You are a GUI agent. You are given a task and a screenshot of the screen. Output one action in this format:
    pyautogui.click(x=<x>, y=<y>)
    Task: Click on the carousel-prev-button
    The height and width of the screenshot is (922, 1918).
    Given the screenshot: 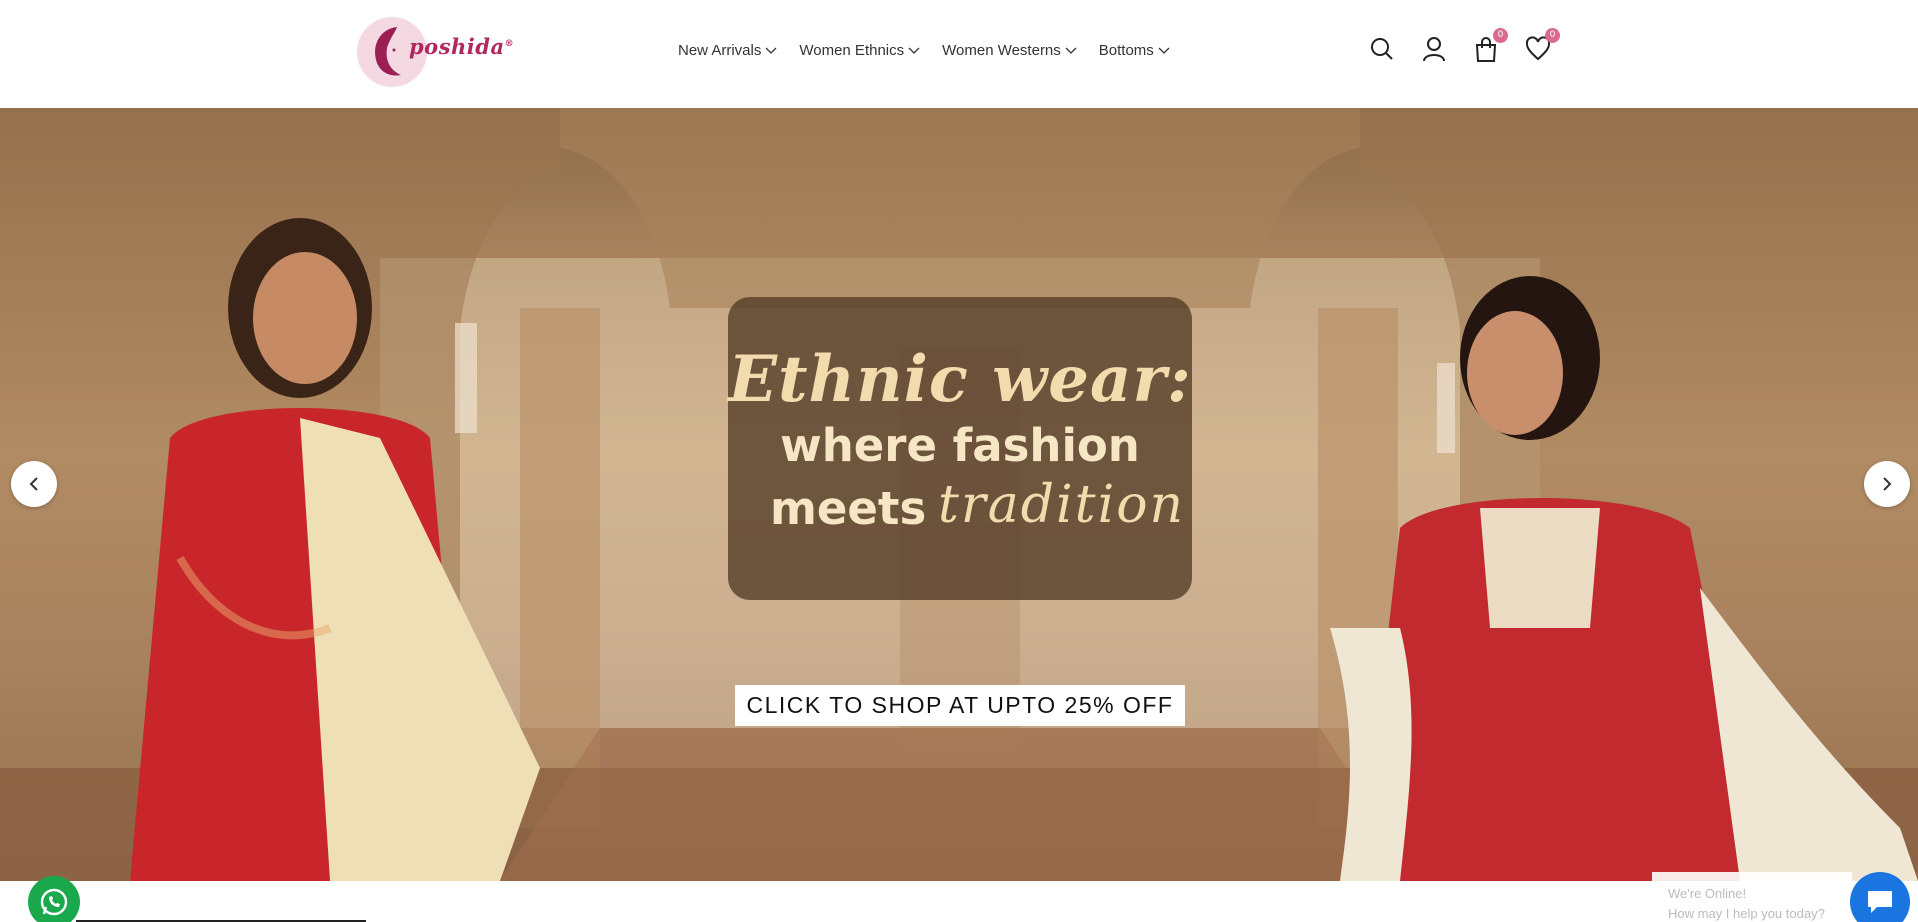 What is the action you would take?
    pyautogui.click(x=34, y=484)
    